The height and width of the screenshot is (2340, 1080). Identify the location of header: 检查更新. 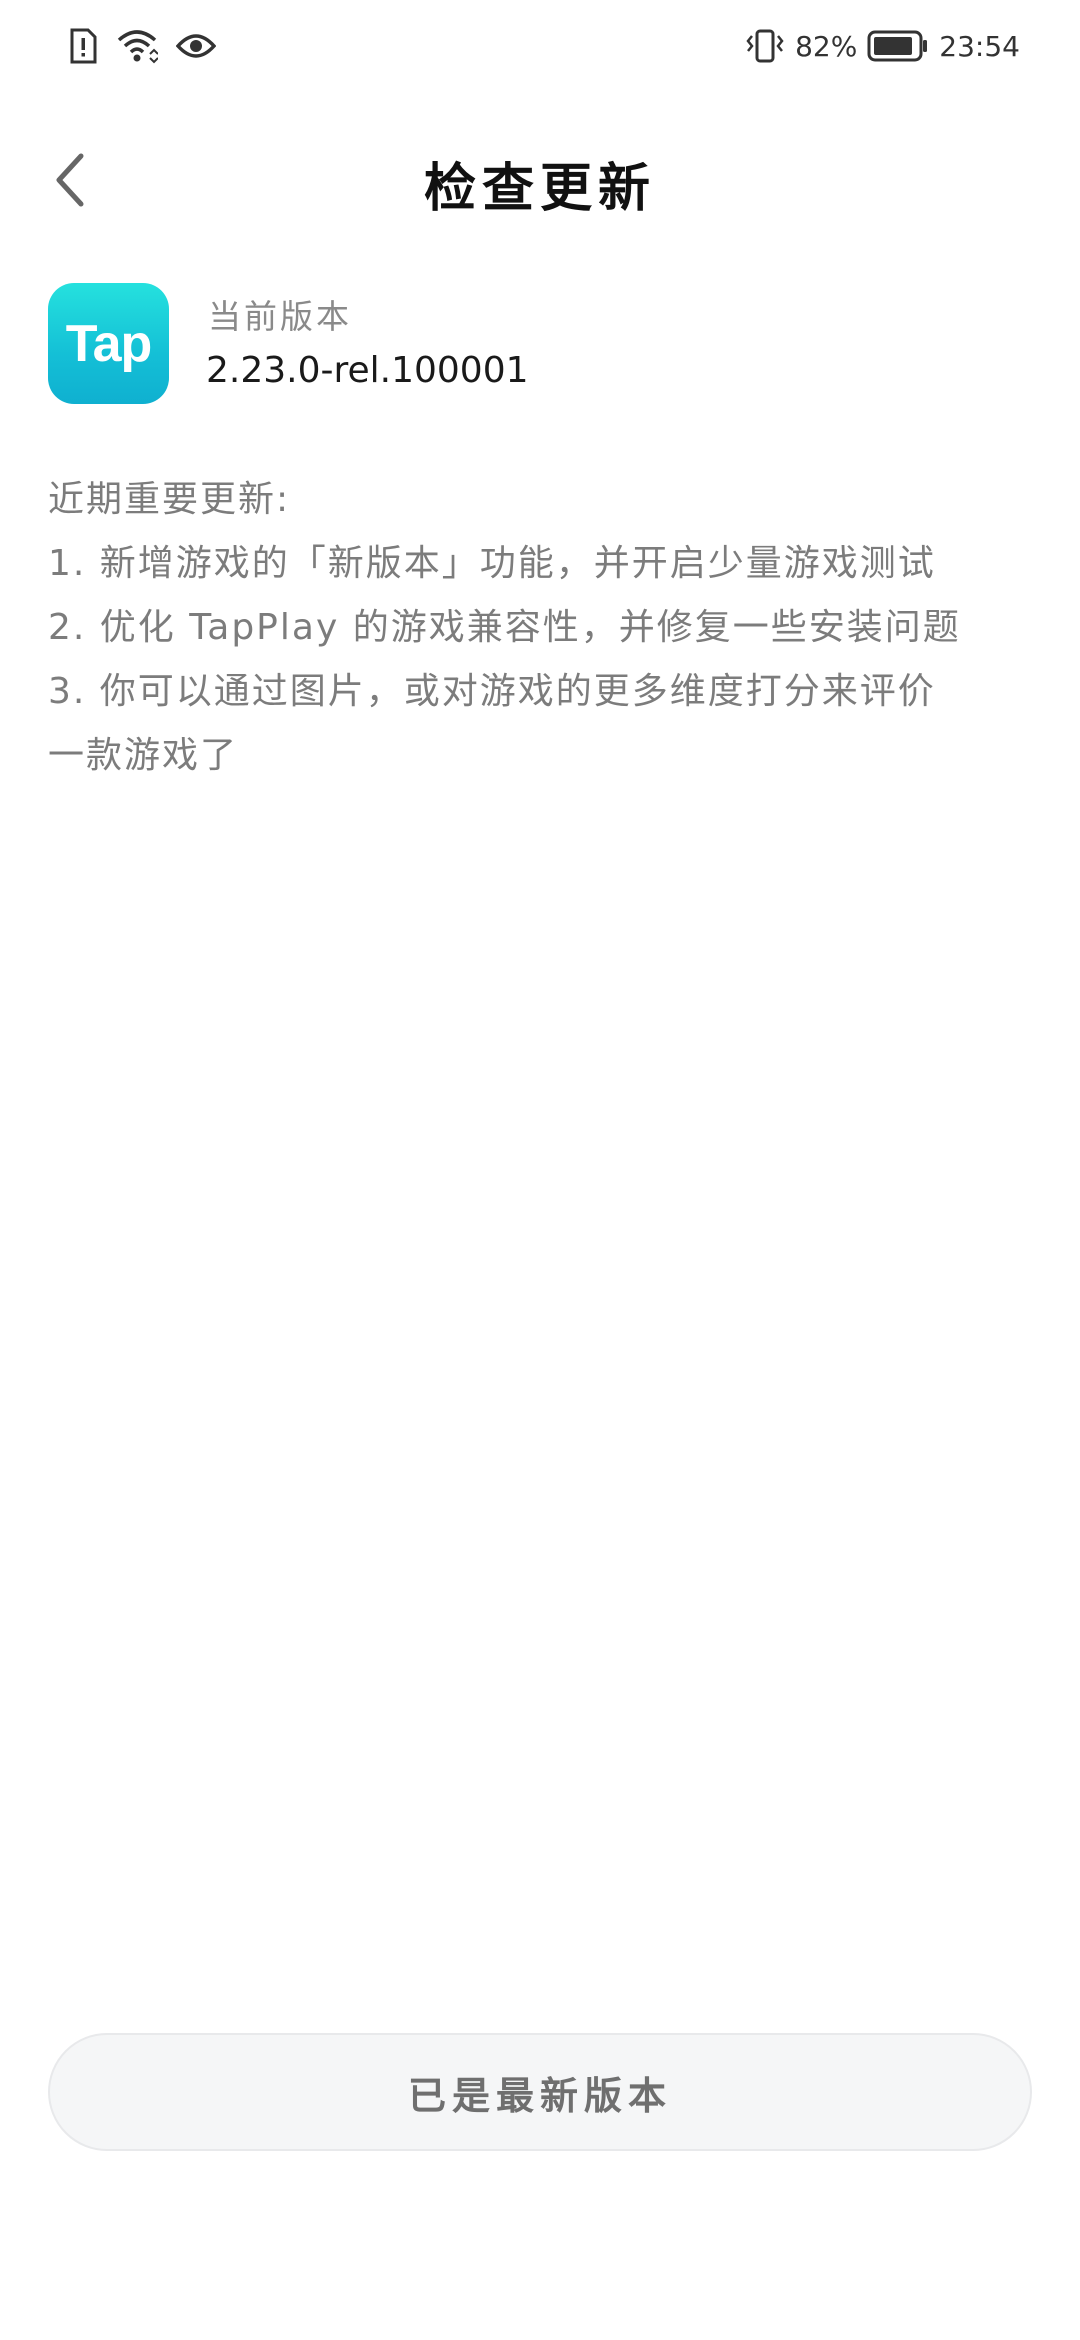
(540, 180).